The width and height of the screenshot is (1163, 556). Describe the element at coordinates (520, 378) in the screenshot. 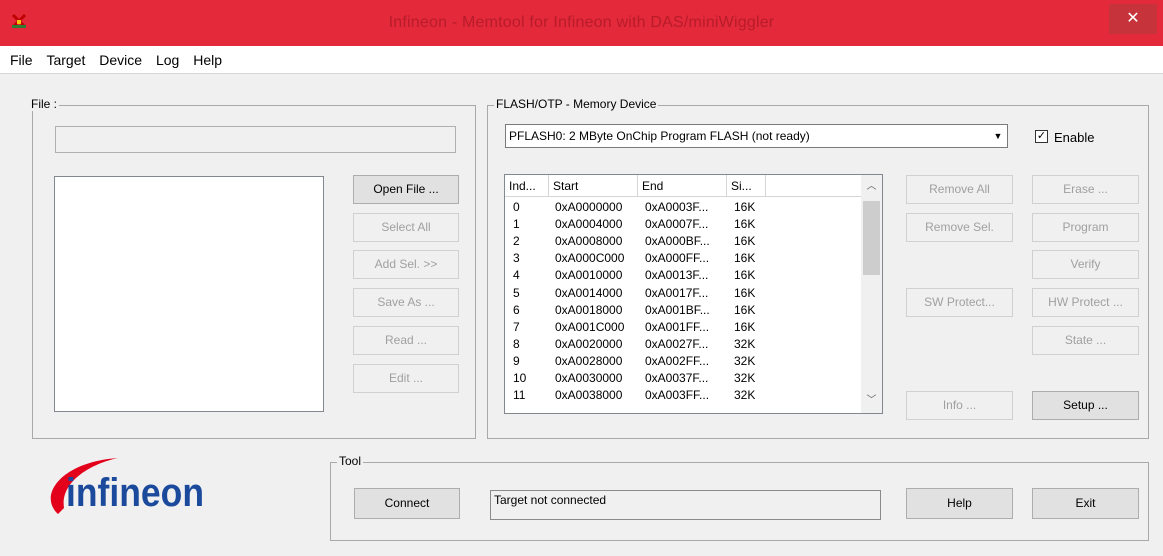

I see `cell-index: 10` at that location.